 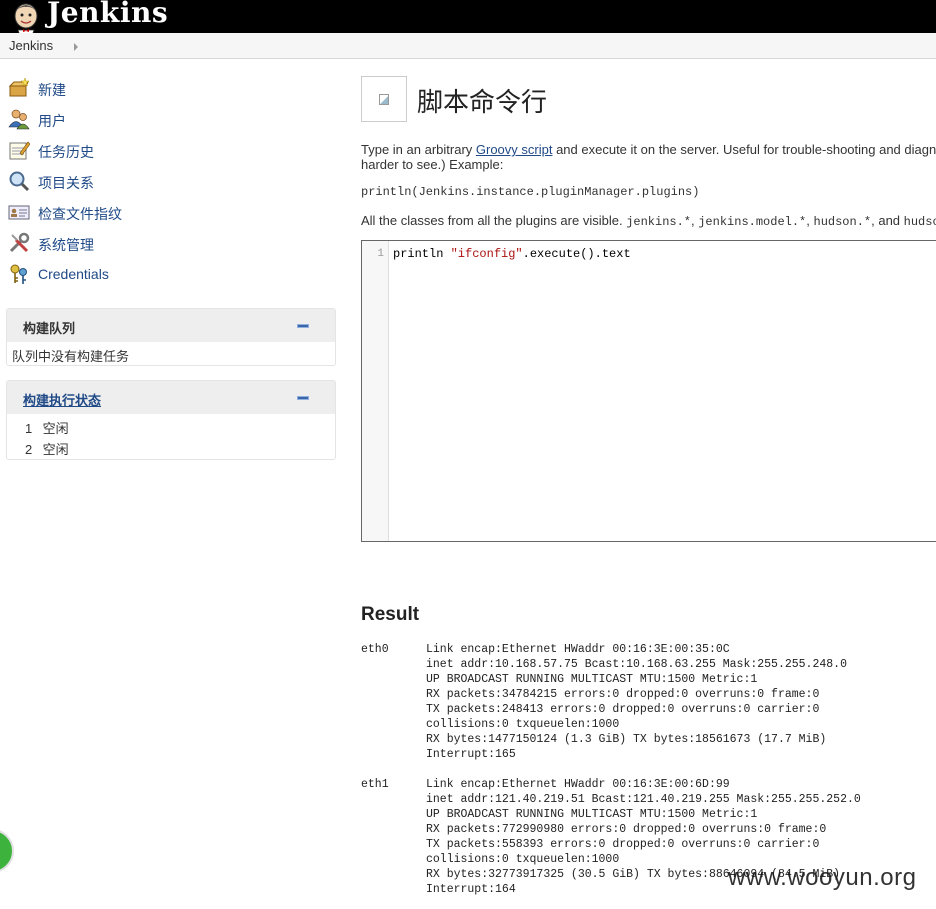 I want to click on description-text: Type in an arbitrary, so click(x=418, y=149).